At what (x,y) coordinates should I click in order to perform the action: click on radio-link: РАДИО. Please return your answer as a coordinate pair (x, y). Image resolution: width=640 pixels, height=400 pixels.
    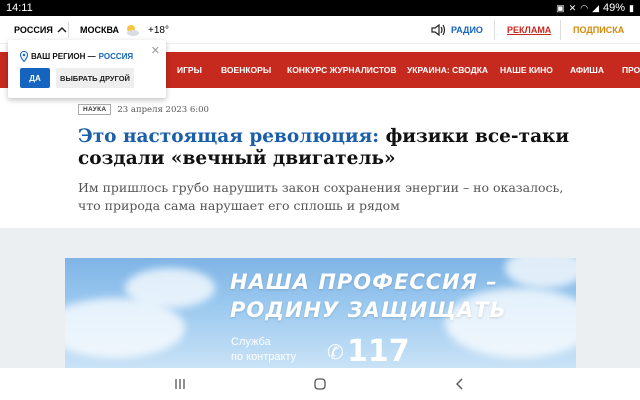
    Looking at the image, I should click on (457, 30).